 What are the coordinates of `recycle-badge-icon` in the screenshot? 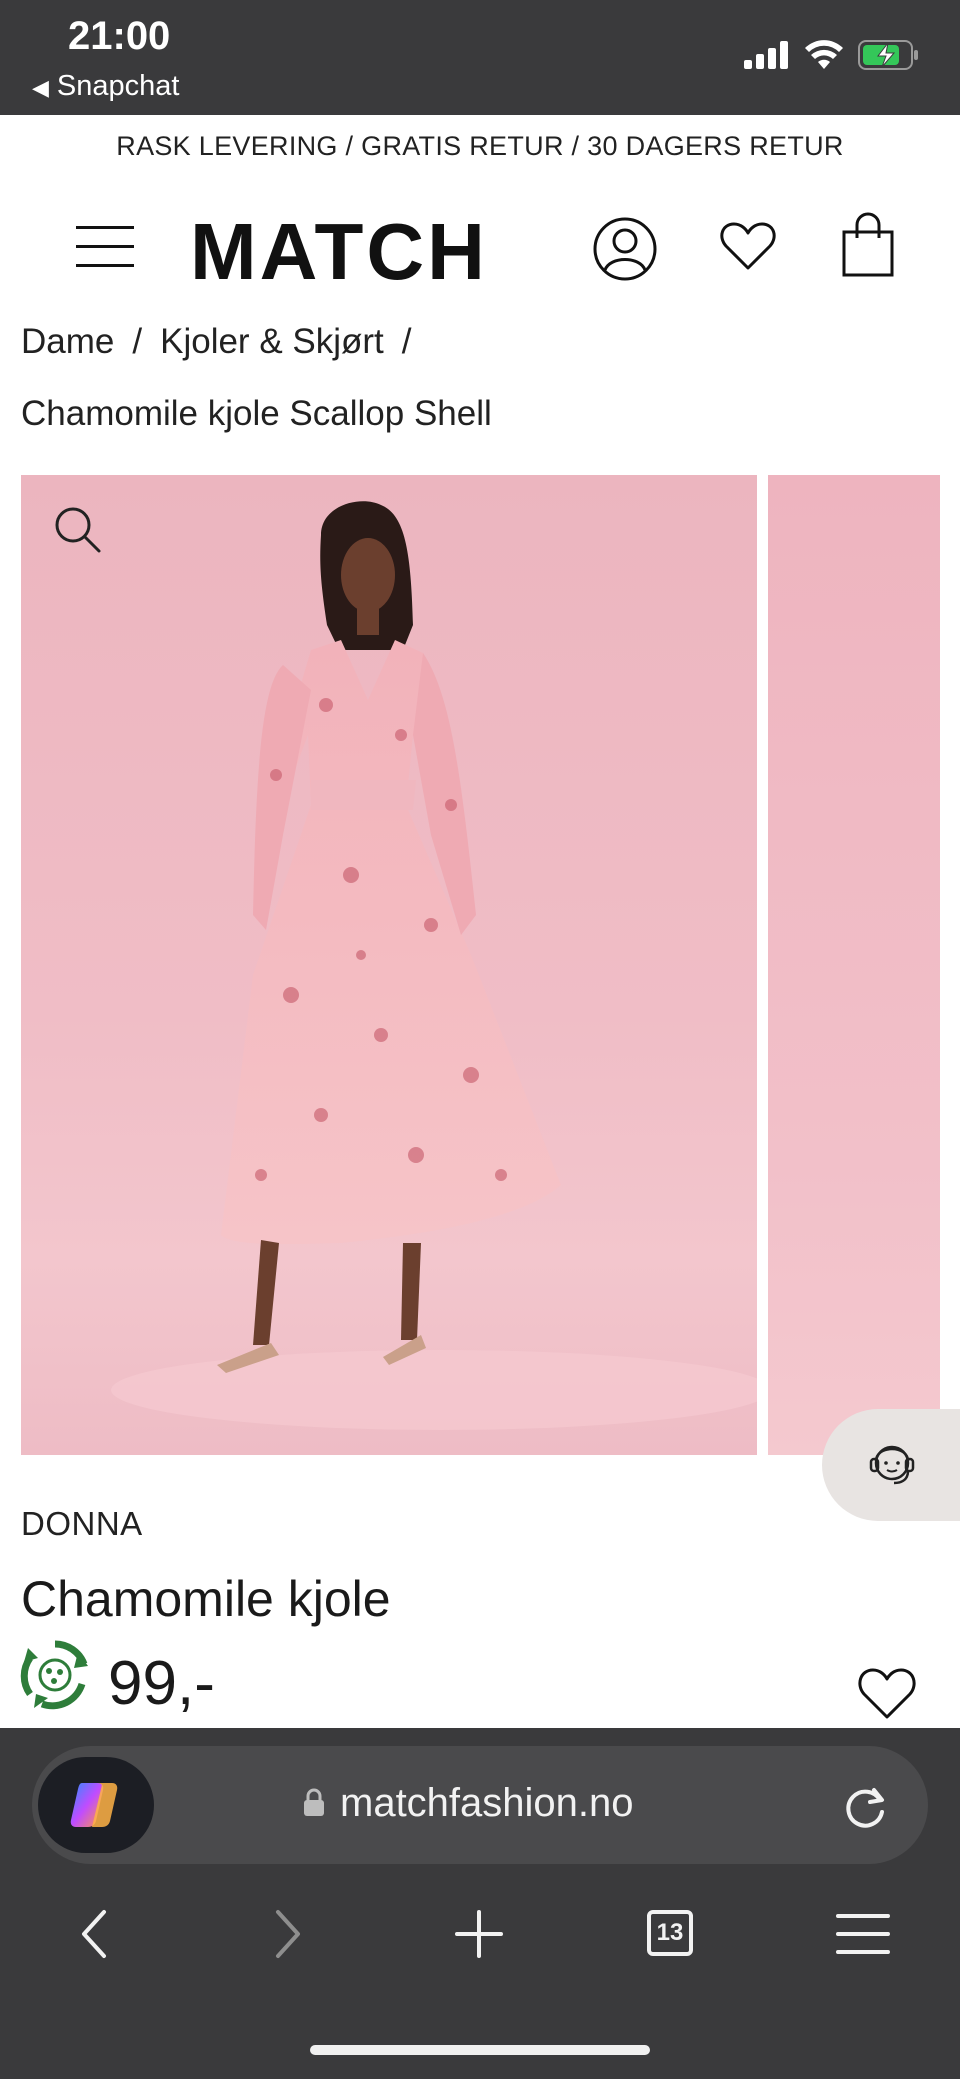 It's located at (54, 1675).